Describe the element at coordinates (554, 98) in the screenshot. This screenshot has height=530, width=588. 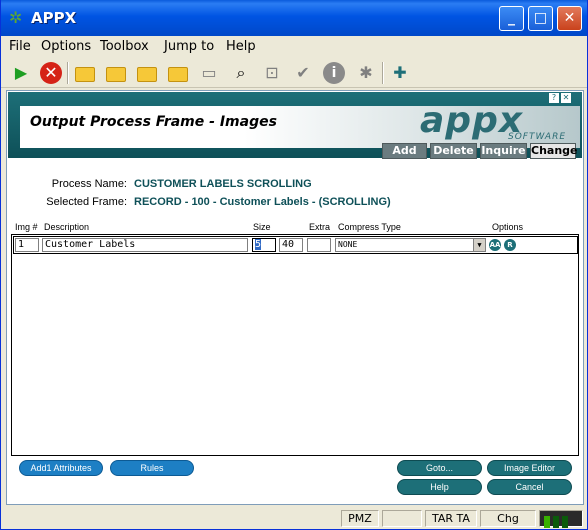
I see `help-mini-icon: ?` at that location.